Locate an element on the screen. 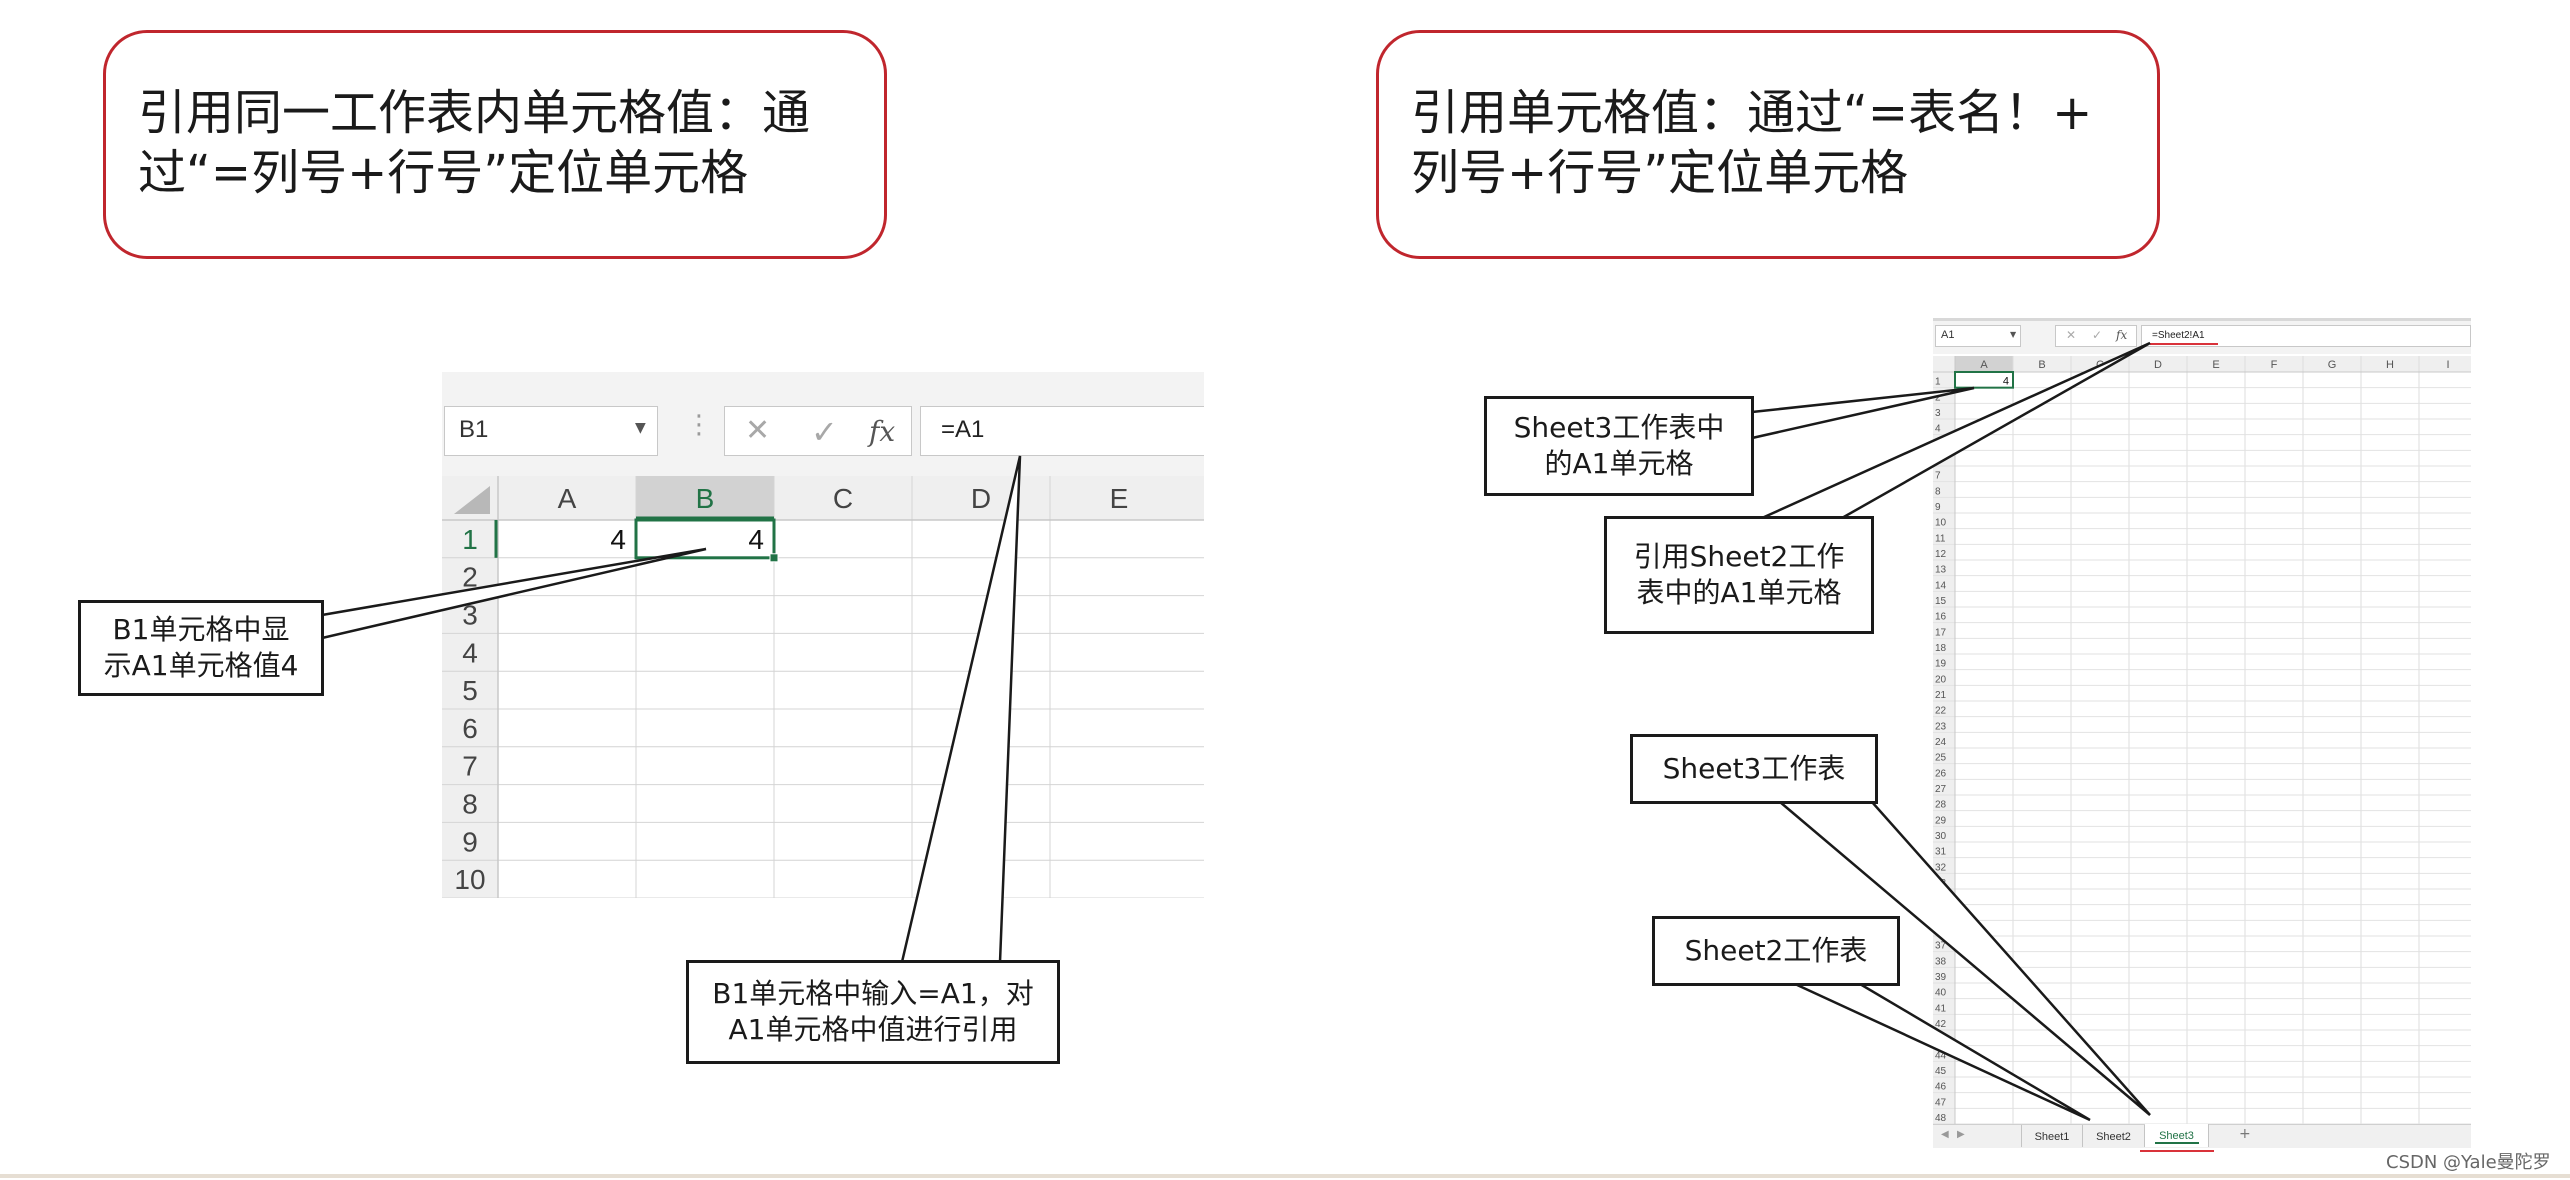  r-row-header-3: 3 is located at coordinates (1938, 413).